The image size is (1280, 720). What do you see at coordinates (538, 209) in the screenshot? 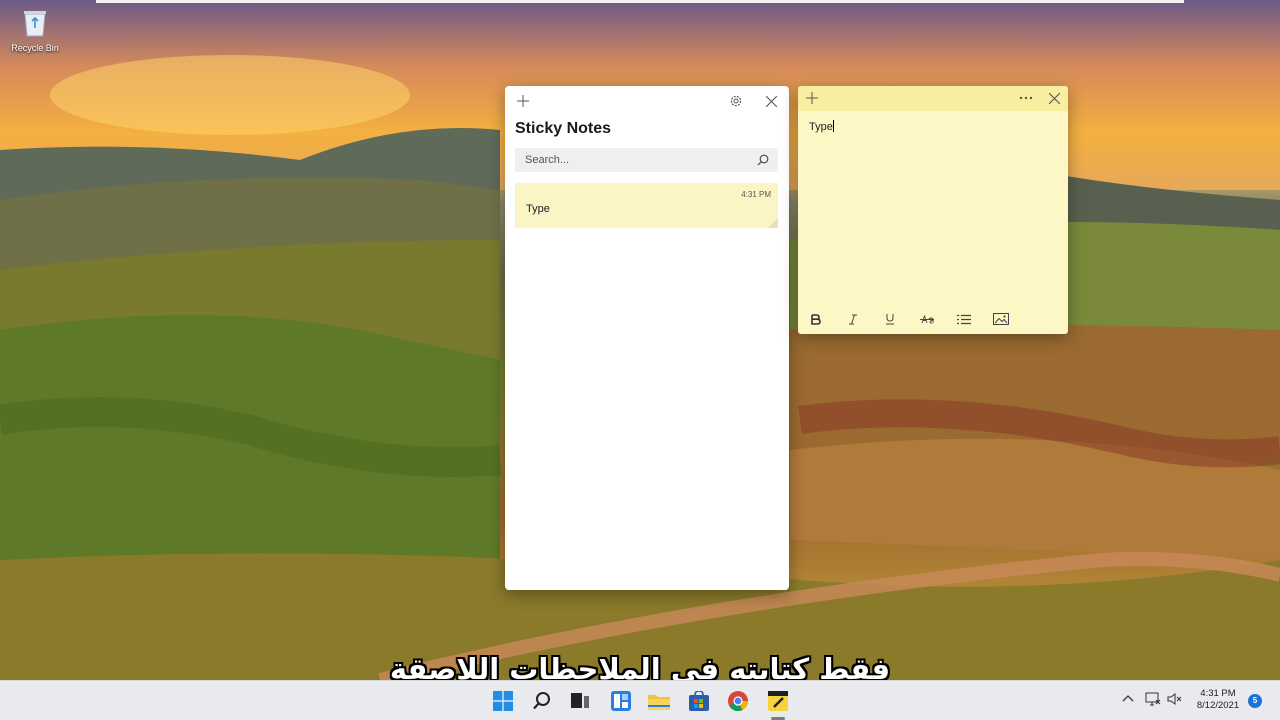
I see `note-preview: Type` at bounding box center [538, 209].